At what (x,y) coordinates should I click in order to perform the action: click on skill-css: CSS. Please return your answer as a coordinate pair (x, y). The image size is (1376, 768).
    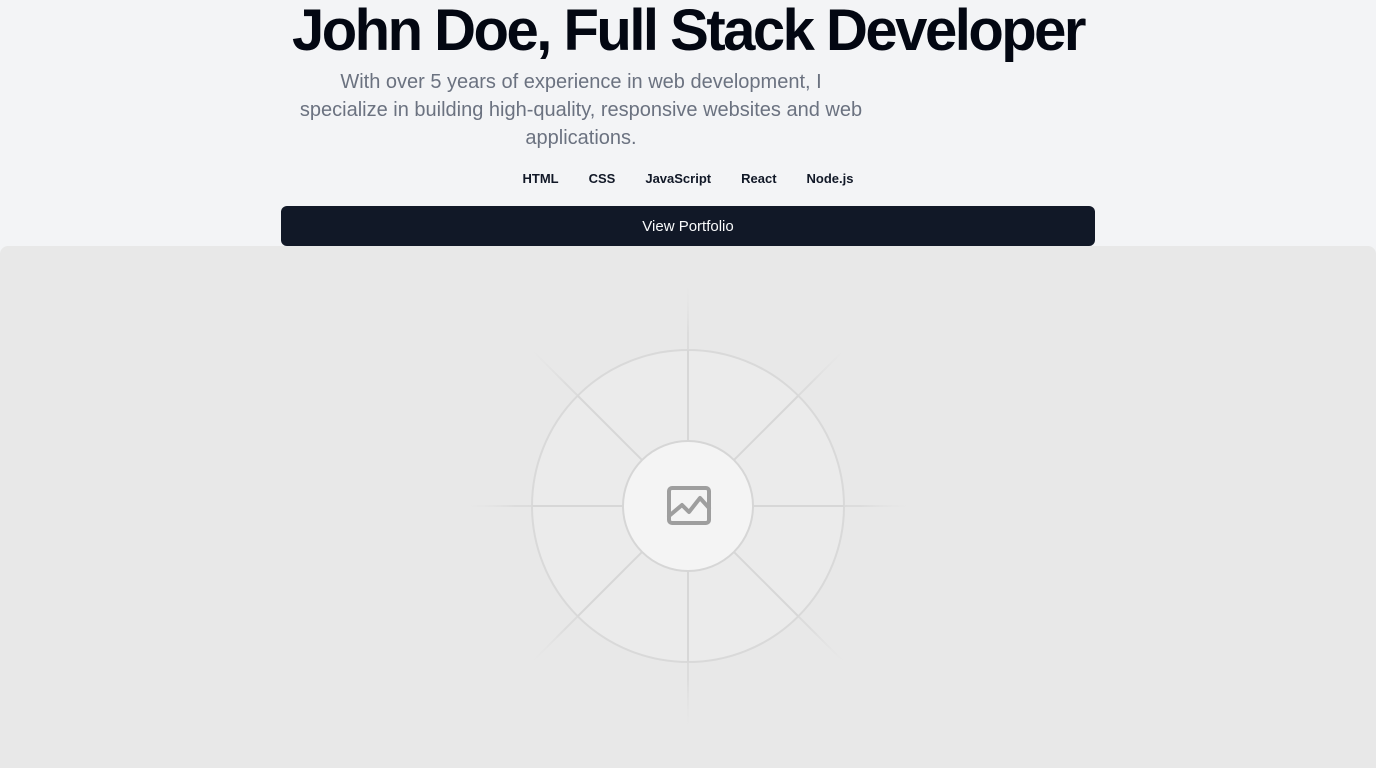
    Looking at the image, I should click on (602, 178).